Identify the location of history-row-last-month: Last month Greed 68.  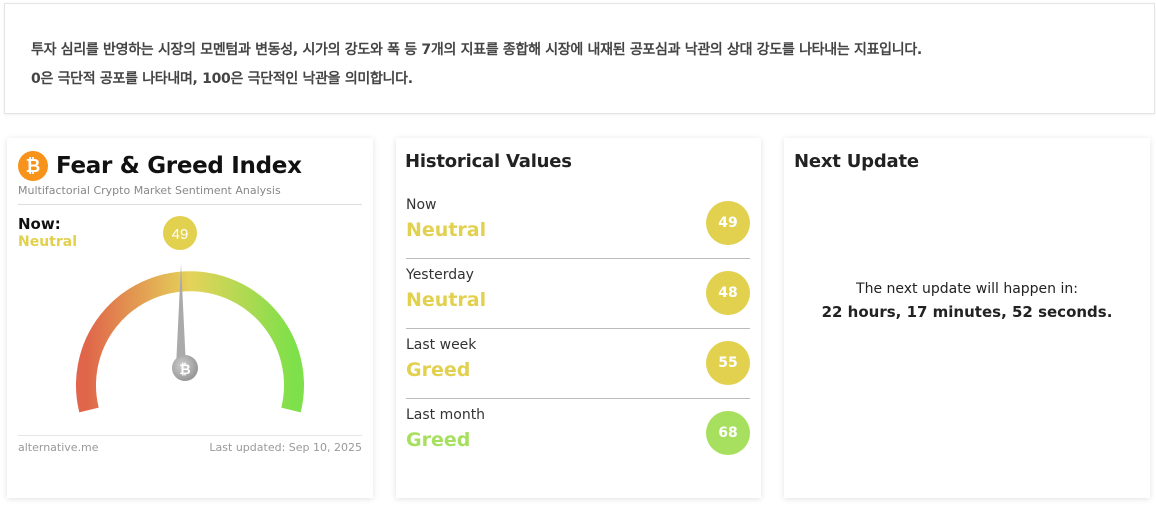
(578, 434).